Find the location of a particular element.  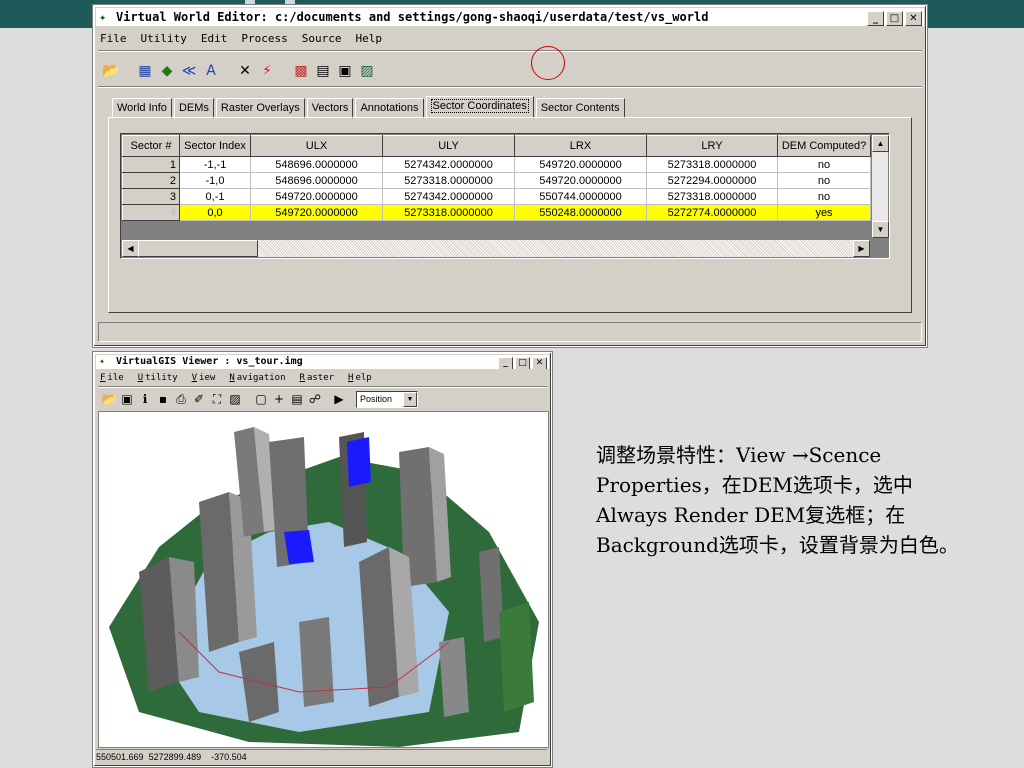

play-icon: ▶ is located at coordinates (339, 399).